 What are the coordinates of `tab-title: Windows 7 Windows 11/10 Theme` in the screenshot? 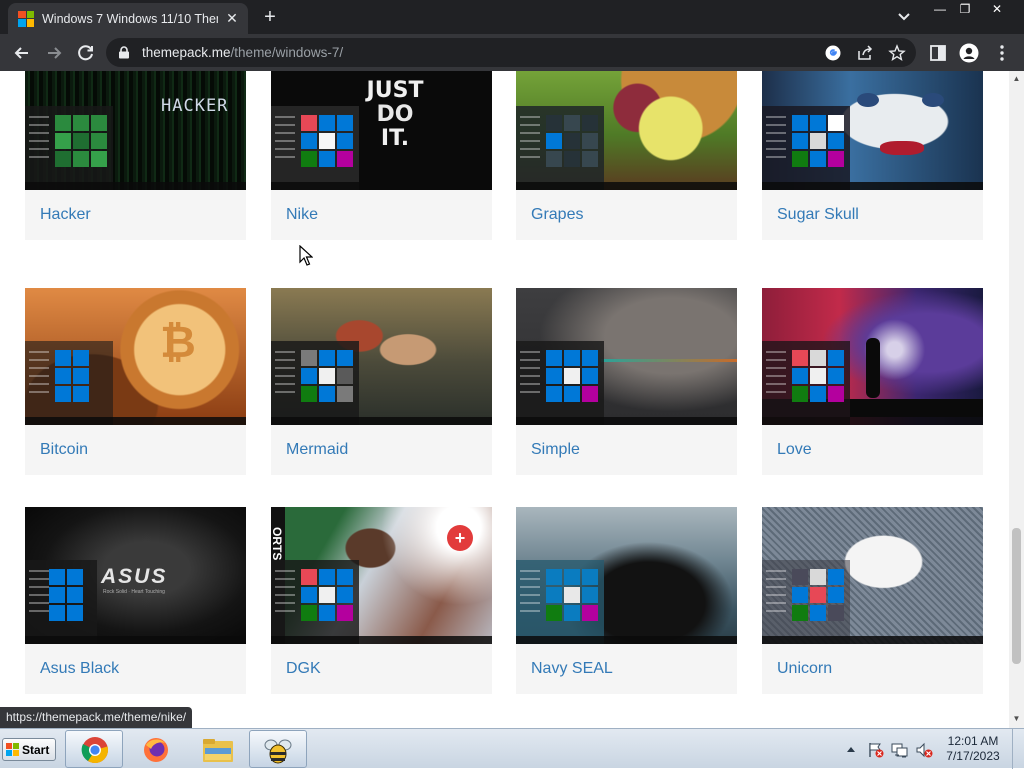 It's located at (130, 18).